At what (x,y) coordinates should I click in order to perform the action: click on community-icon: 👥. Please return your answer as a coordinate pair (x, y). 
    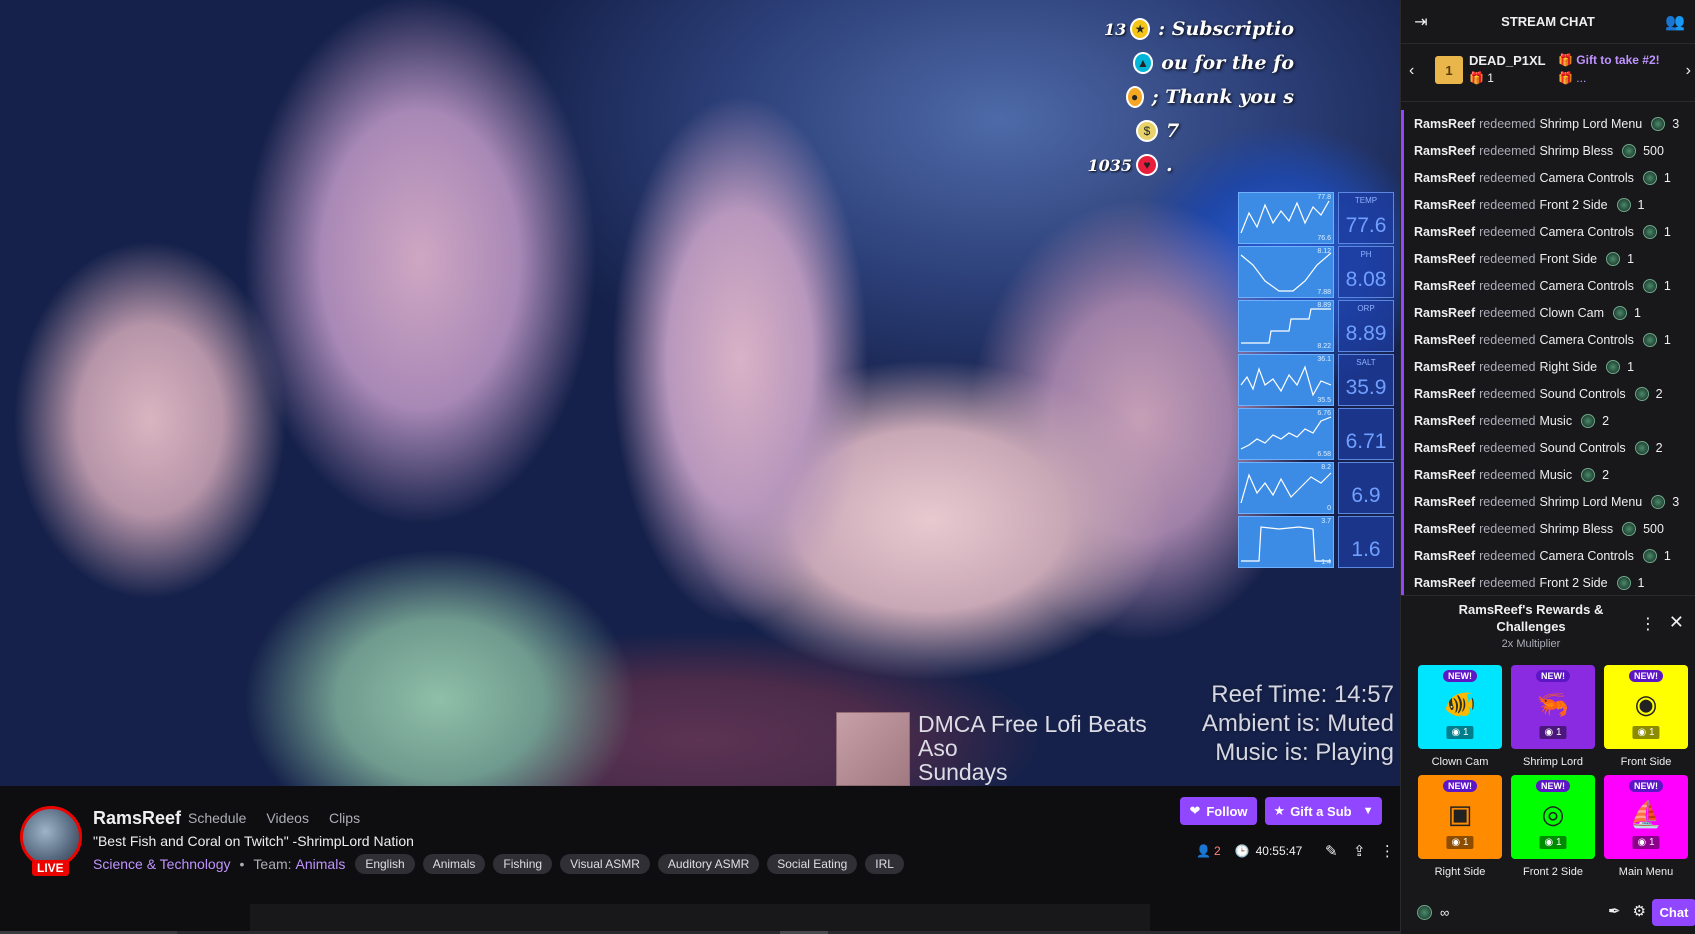
    Looking at the image, I should click on (1675, 22).